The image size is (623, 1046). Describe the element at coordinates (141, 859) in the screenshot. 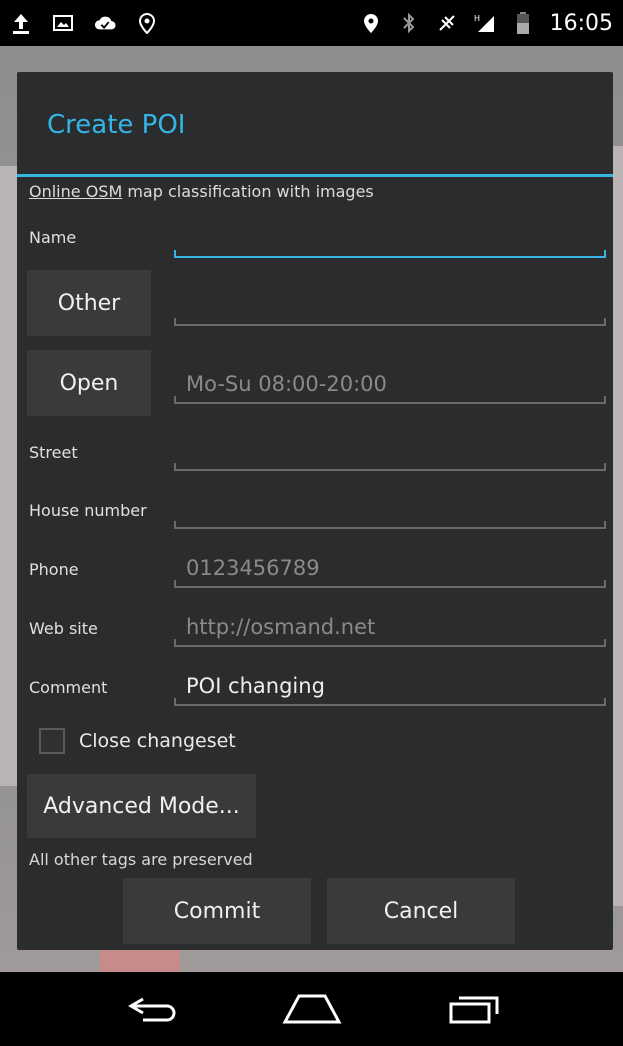

I see `tags-note: All other tags are preserved` at that location.